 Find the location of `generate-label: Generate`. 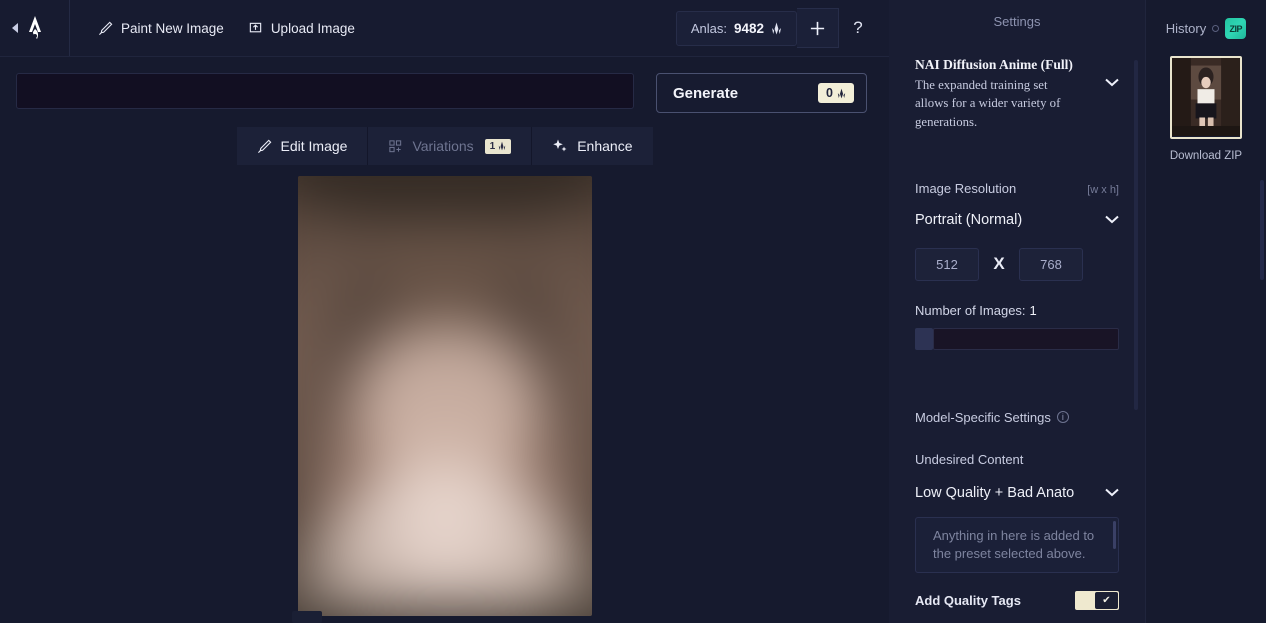

generate-label: Generate is located at coordinates (706, 93).